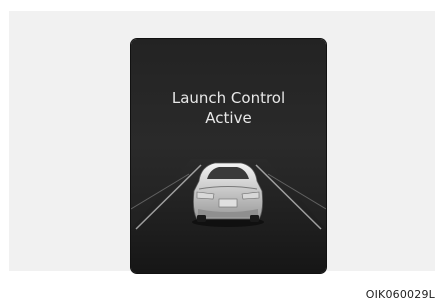  Describe the element at coordinates (400, 294) in the screenshot. I see `figure-code: OIK060029L` at that location.